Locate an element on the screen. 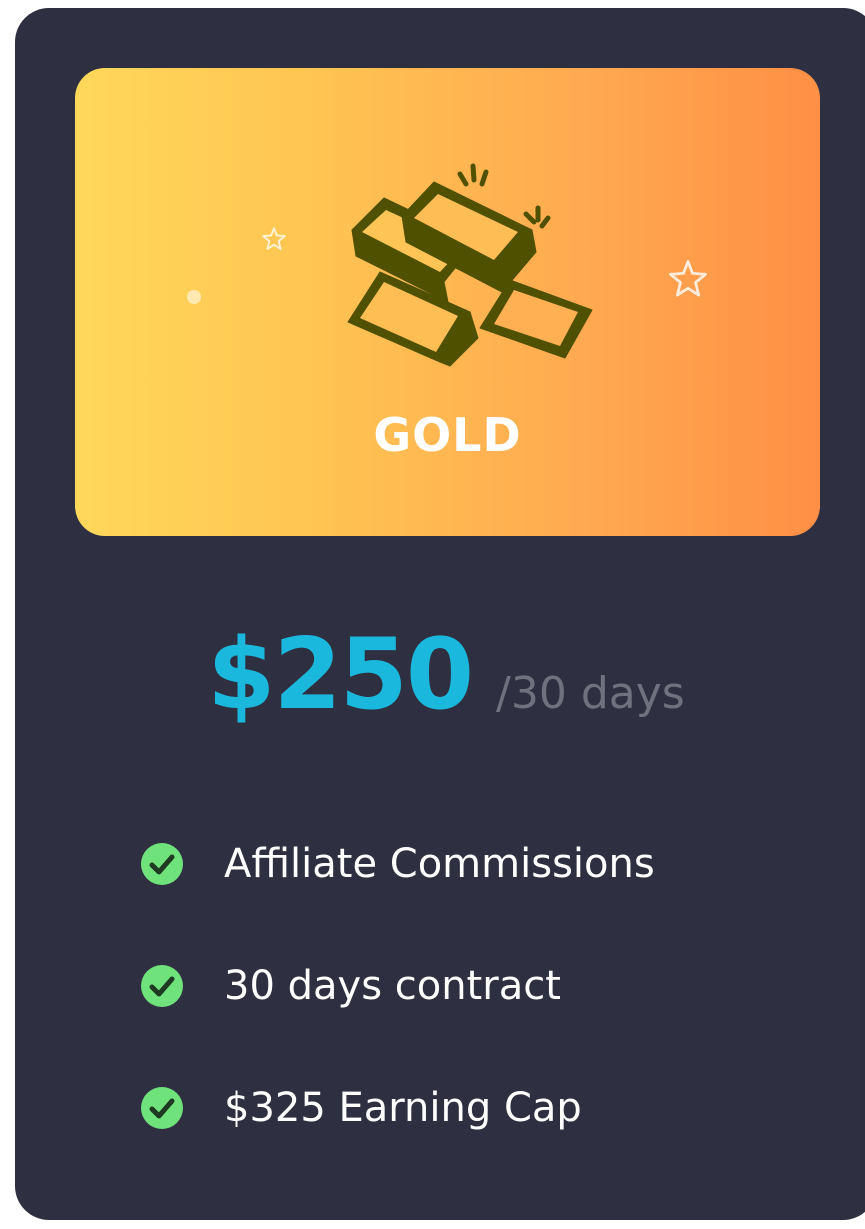 The width and height of the screenshot is (865, 1229). list-item: 30 days contract is located at coordinates (397, 986).